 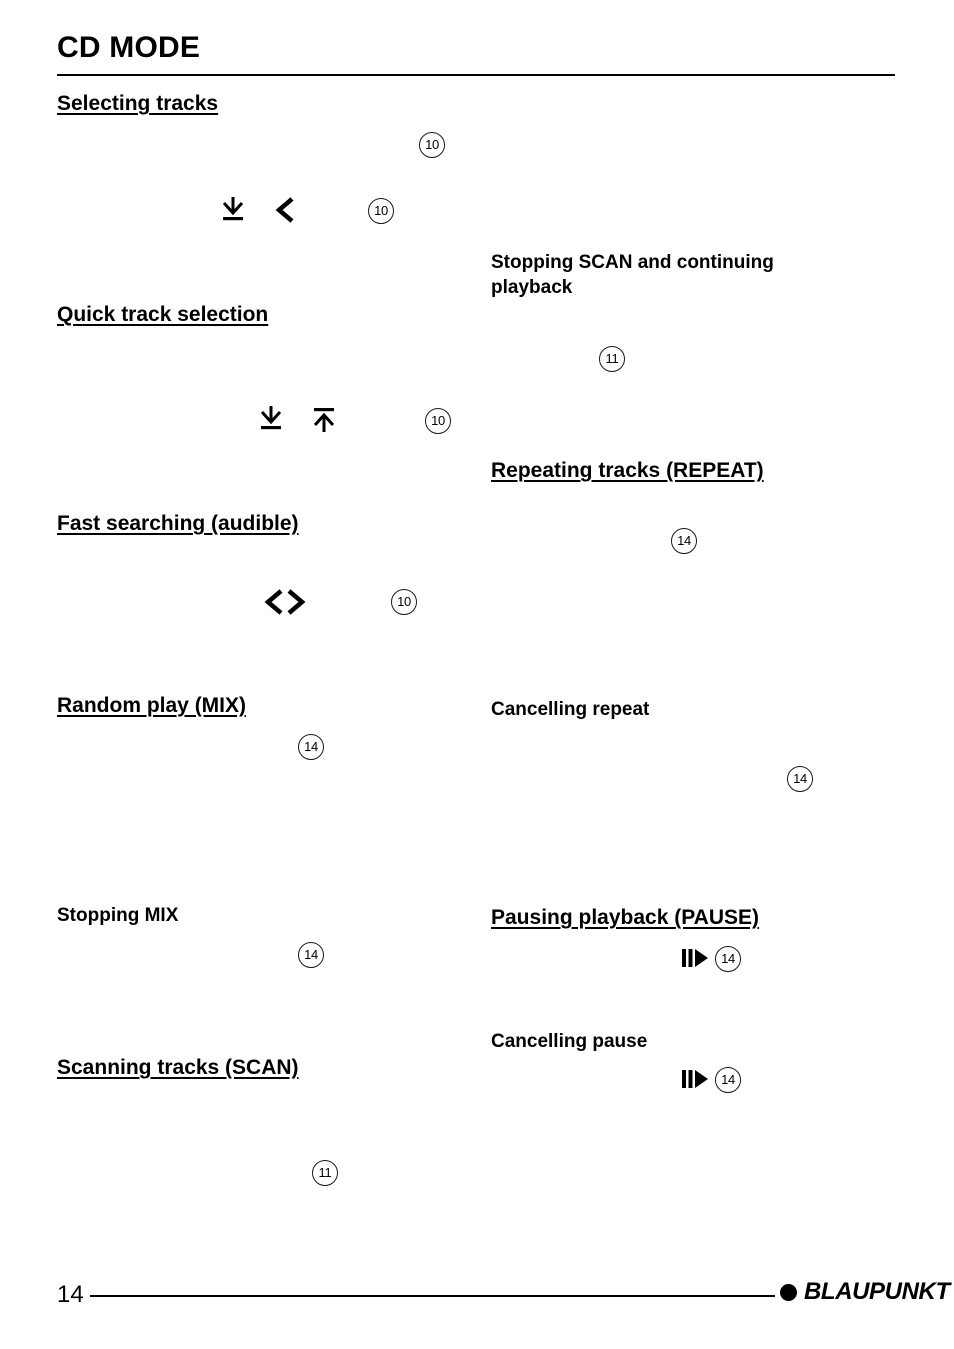 What do you see at coordinates (285, 210) in the screenshot?
I see `chevron-left-icon` at bounding box center [285, 210].